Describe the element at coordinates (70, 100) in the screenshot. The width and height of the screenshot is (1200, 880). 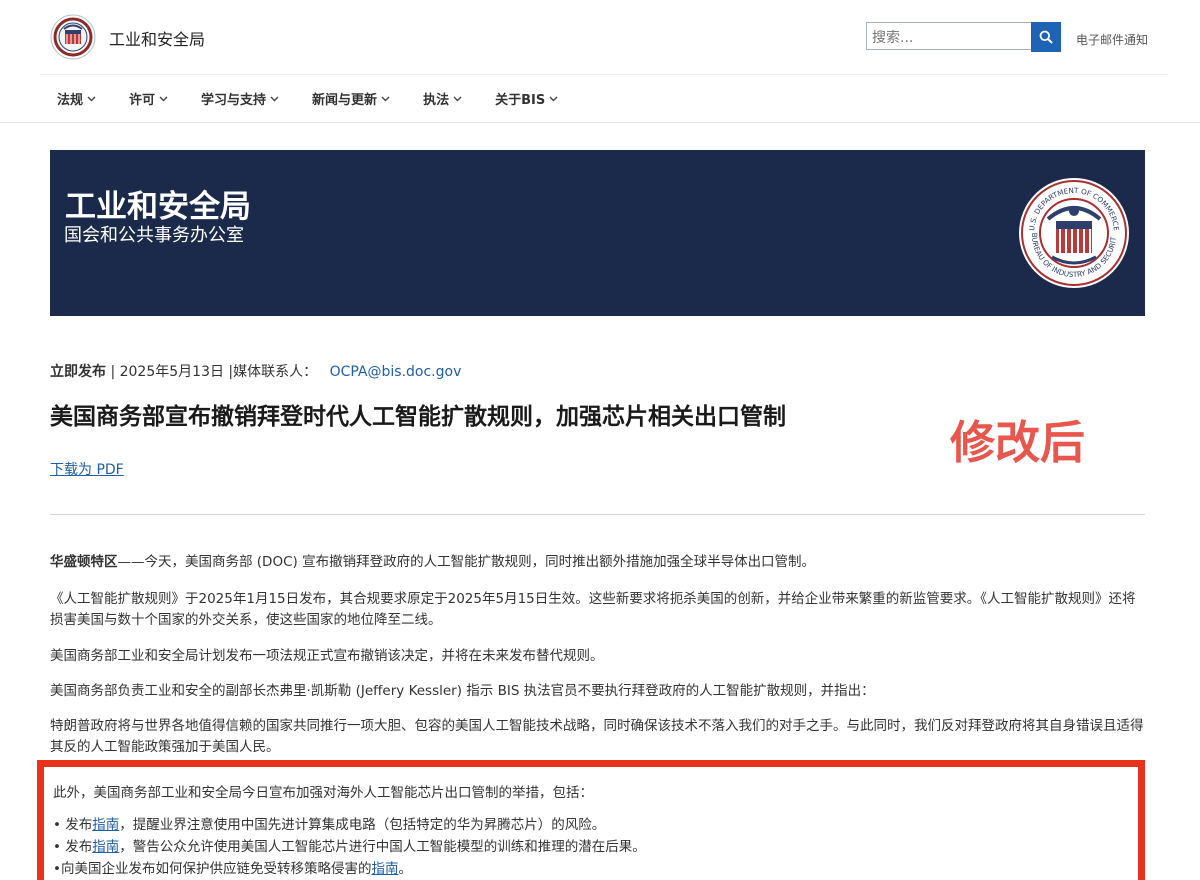
I see `nav-item-label: 法规` at that location.